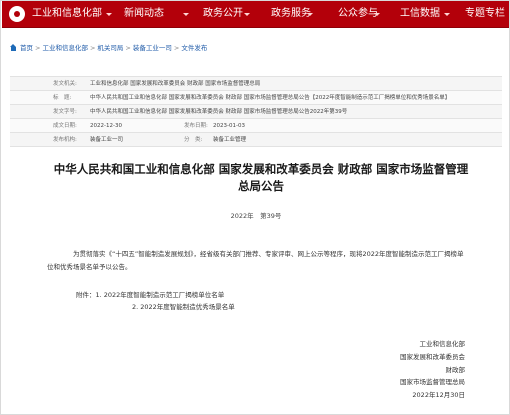  I want to click on nav-item-data: 工信数据, so click(420, 14).